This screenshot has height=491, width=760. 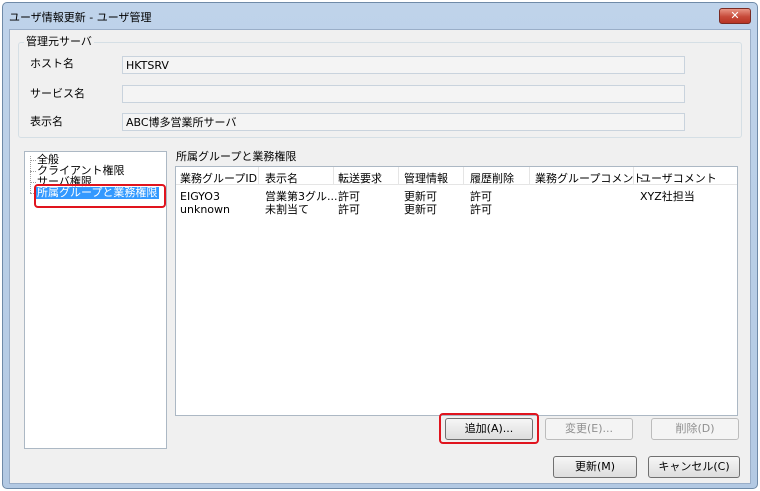 I want to click on tree-connector-line, so click(x=30, y=174).